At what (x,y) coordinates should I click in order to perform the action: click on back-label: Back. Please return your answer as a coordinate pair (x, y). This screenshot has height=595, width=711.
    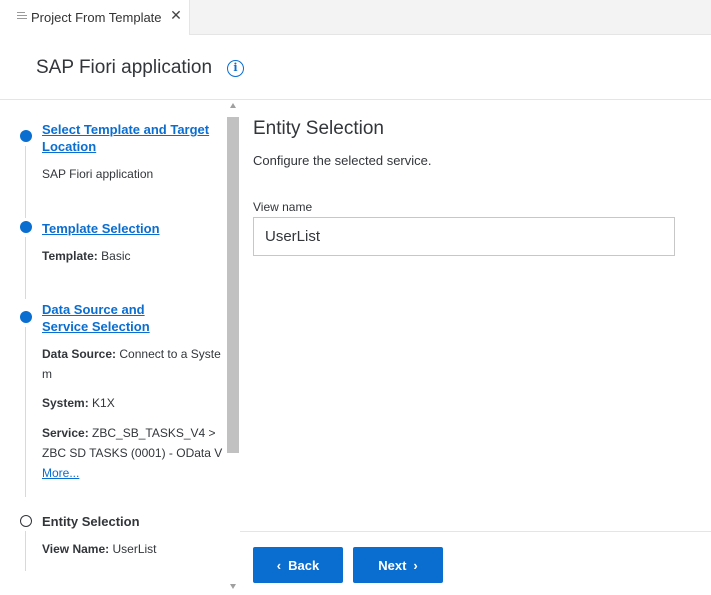
    Looking at the image, I should click on (304, 565).